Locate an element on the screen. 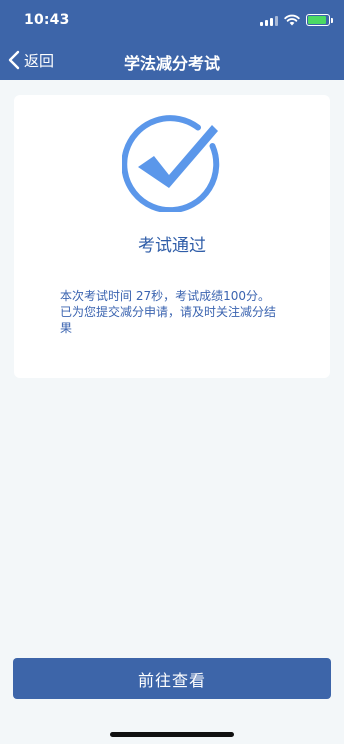 This screenshot has width=344, height=744. nav-bar: 返回 学法减分考试 is located at coordinates (172, 60).